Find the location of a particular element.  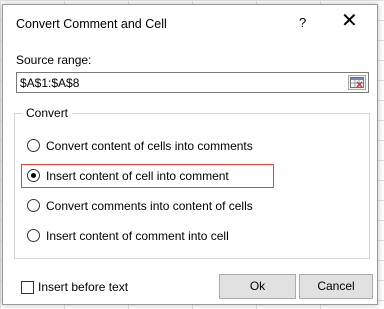

option-label: Convert comments into content of cells is located at coordinates (149, 206).